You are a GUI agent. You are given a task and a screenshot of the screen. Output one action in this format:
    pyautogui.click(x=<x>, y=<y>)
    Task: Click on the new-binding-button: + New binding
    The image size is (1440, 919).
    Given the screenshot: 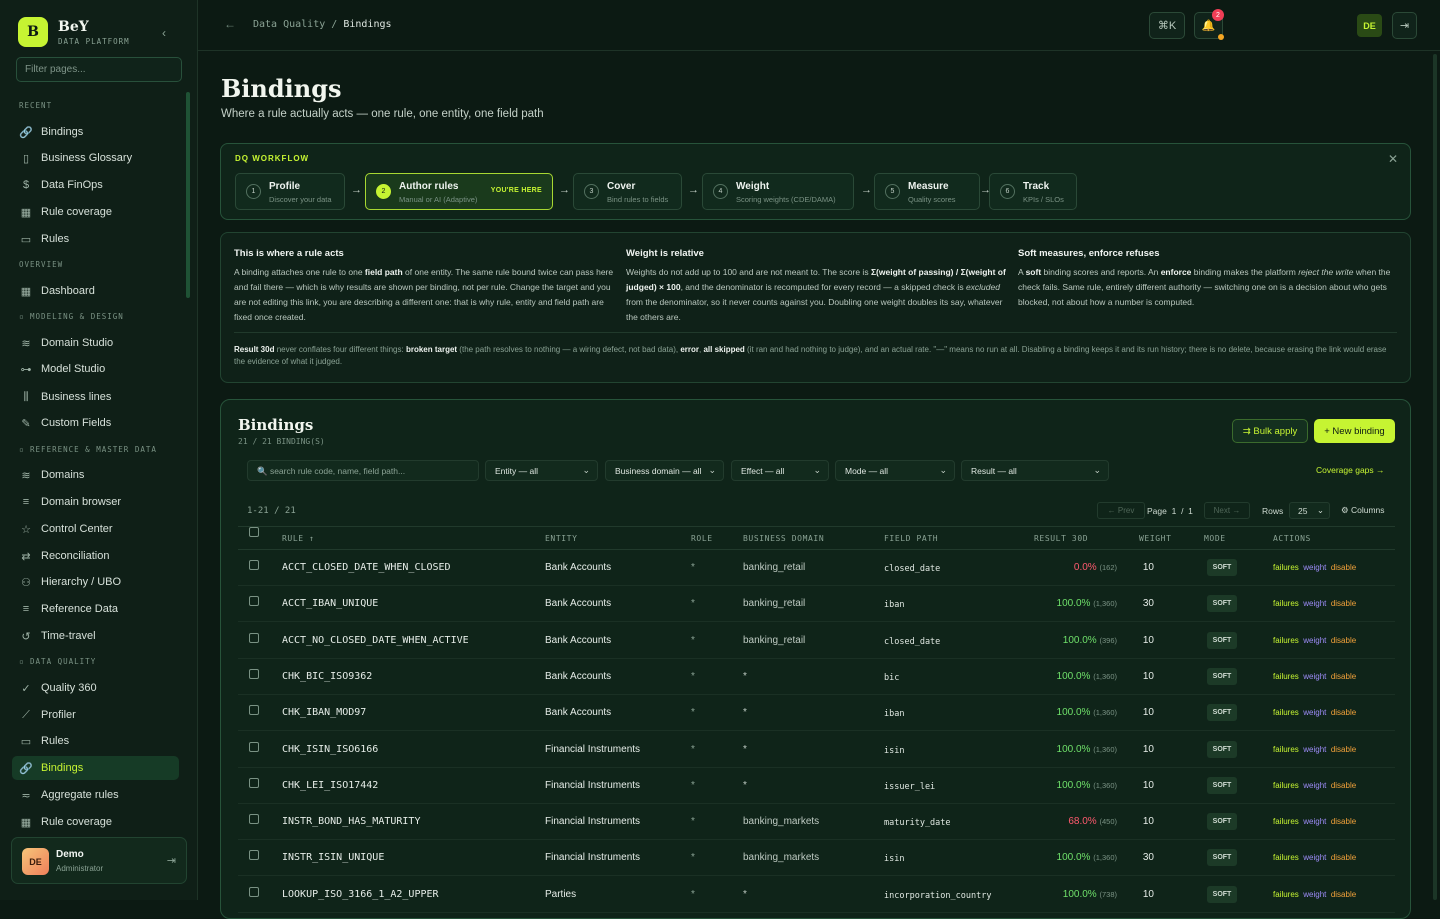 What is the action you would take?
    pyautogui.click(x=1354, y=431)
    